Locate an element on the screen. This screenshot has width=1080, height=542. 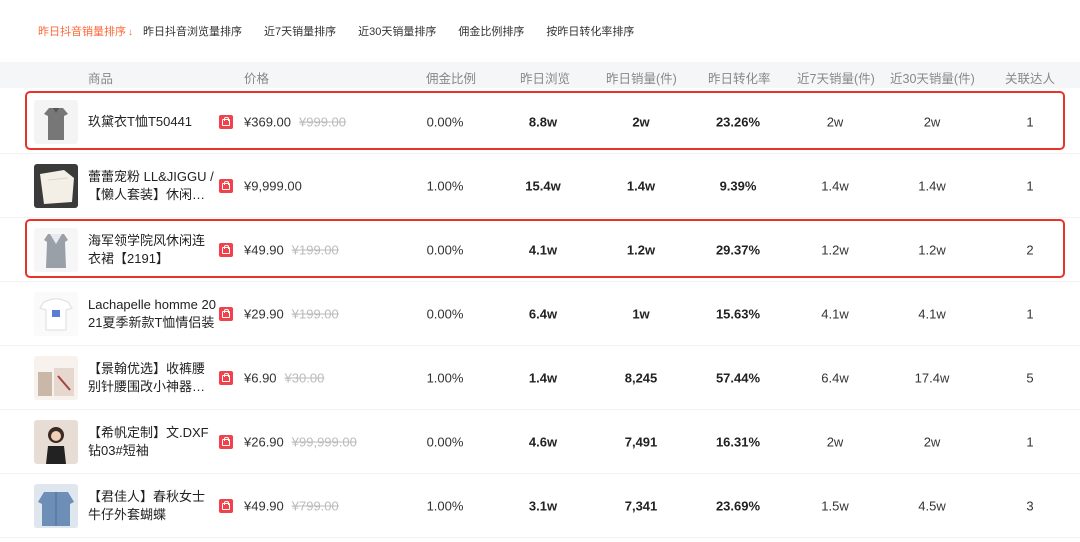
original-price: ¥30.00 is located at coordinates (304, 377).